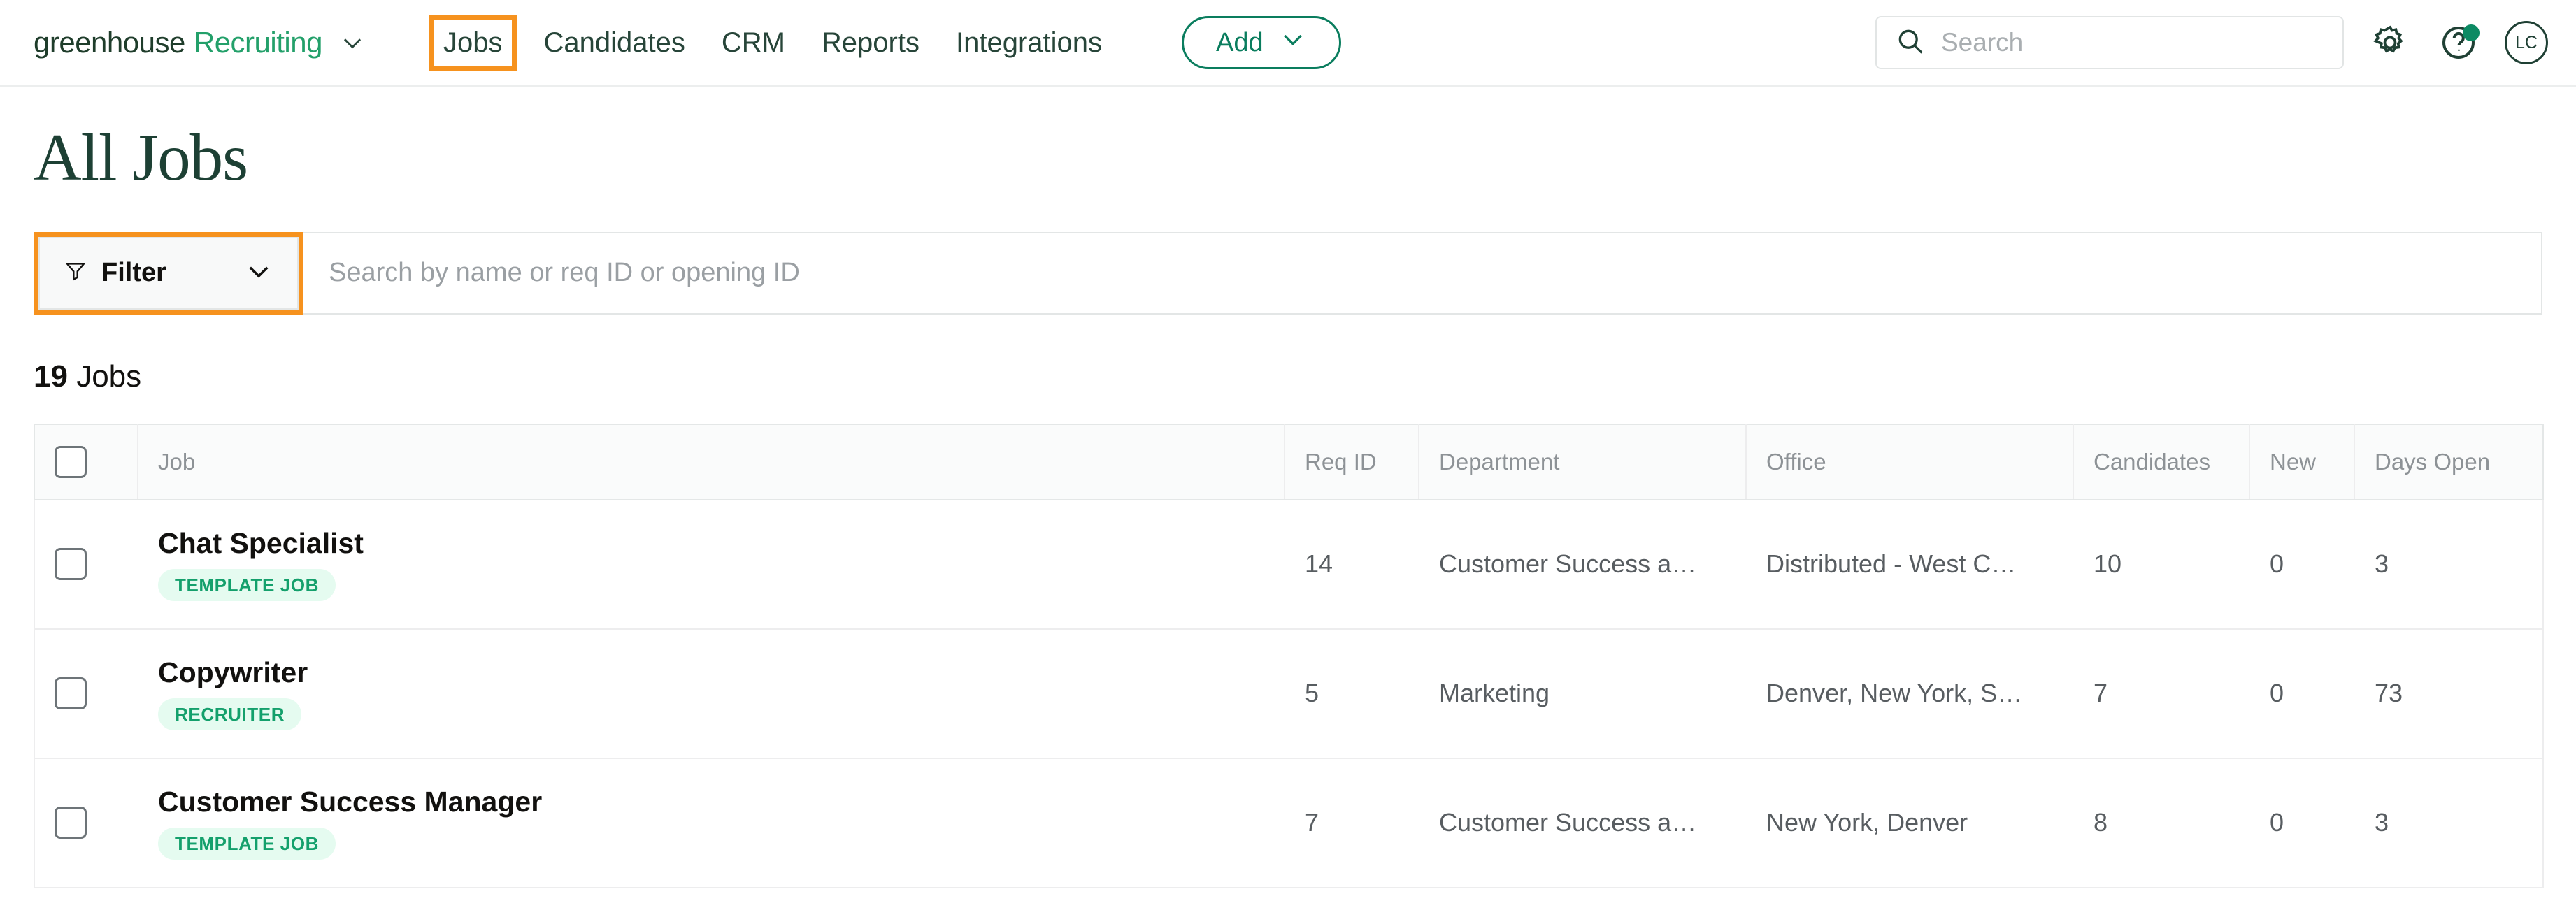 Image resolution: width=2576 pixels, height=917 pixels. I want to click on avatar: LC, so click(2526, 42).